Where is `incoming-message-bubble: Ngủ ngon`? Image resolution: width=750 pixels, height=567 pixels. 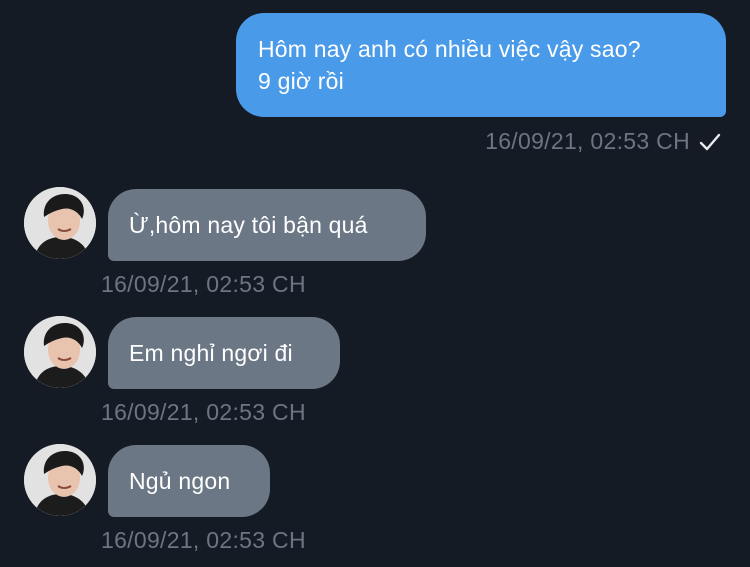
incoming-message-bubble: Ngủ ngon is located at coordinates (189, 481).